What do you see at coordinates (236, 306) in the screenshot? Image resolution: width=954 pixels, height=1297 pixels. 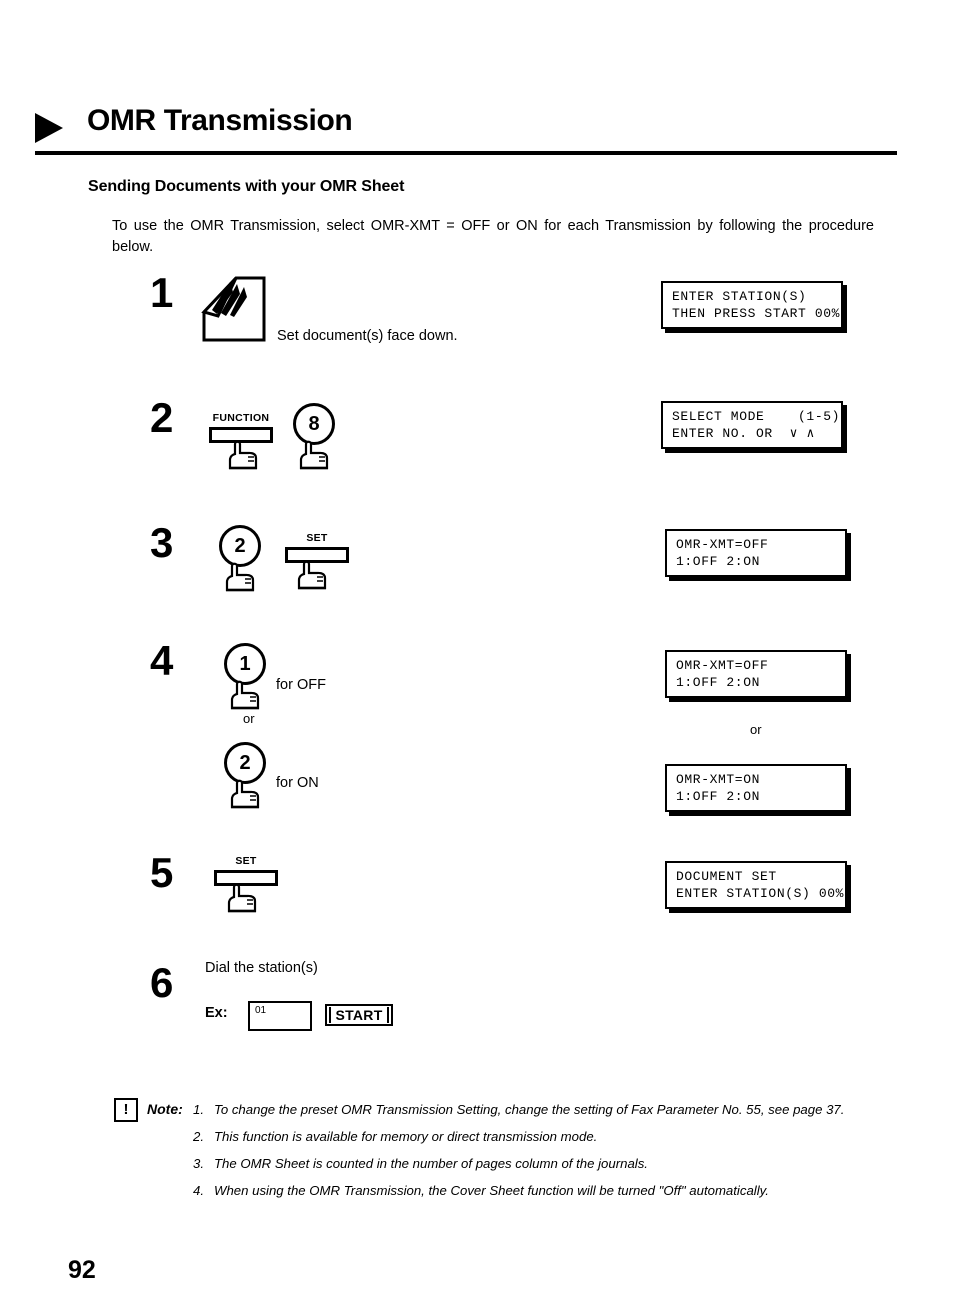 I see `document-tray-icon` at bounding box center [236, 306].